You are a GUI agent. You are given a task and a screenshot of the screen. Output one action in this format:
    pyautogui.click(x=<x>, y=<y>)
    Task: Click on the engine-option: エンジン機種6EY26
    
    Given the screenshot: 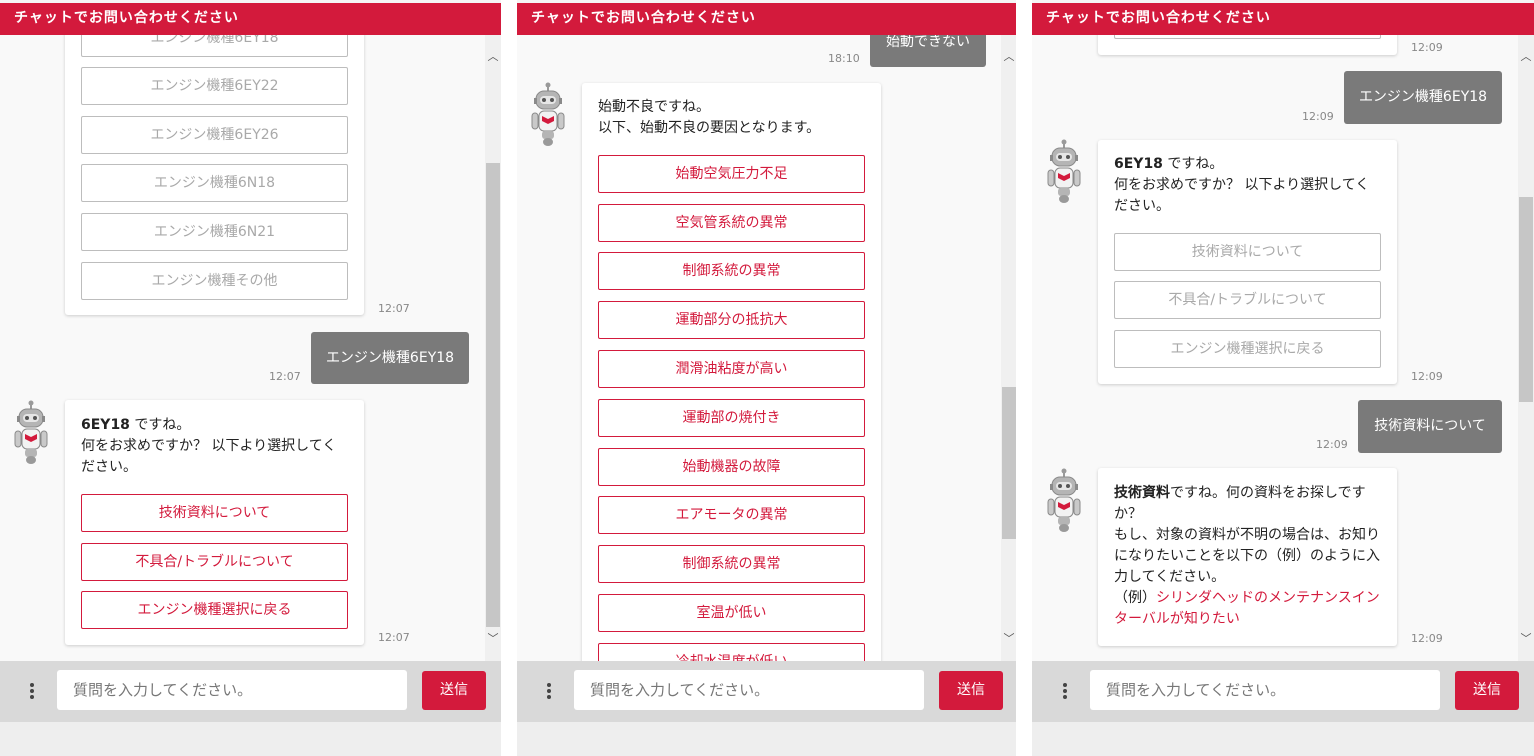 What is the action you would take?
    pyautogui.click(x=214, y=135)
    